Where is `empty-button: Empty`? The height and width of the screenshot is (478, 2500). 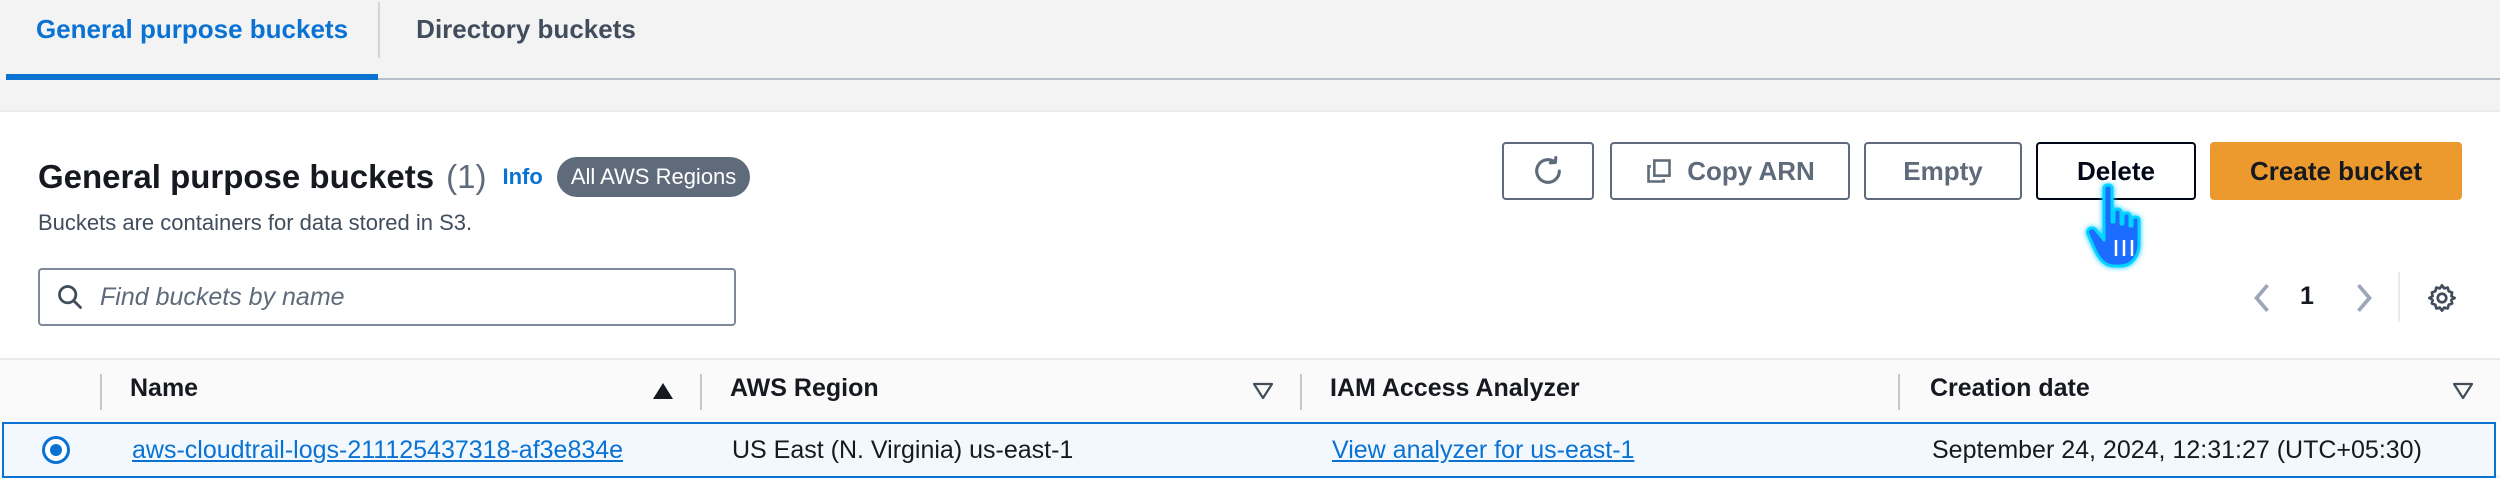 empty-button: Empty is located at coordinates (1943, 171).